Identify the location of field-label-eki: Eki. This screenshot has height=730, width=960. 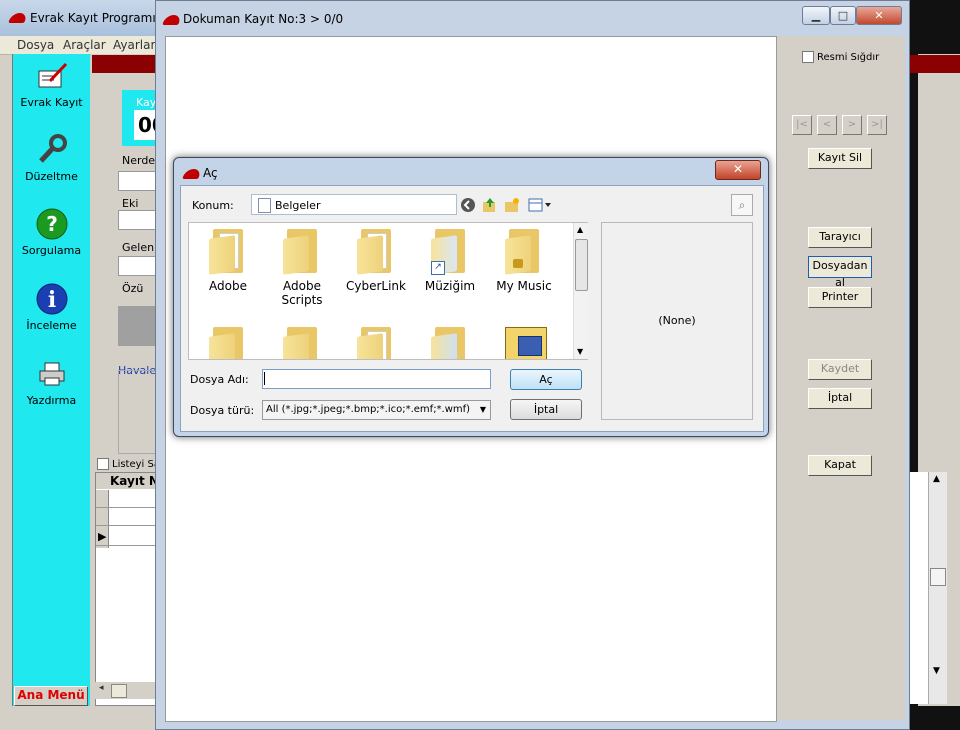
(130, 203).